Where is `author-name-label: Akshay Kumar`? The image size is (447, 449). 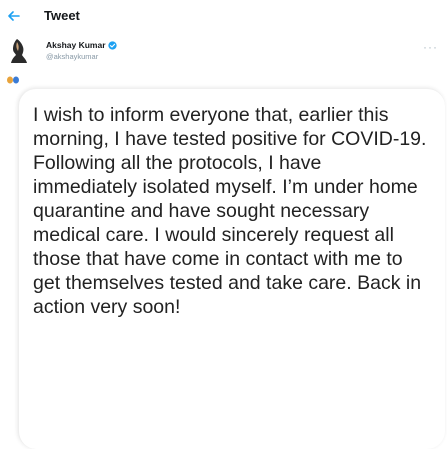
author-name-label: Akshay Kumar is located at coordinates (76, 45).